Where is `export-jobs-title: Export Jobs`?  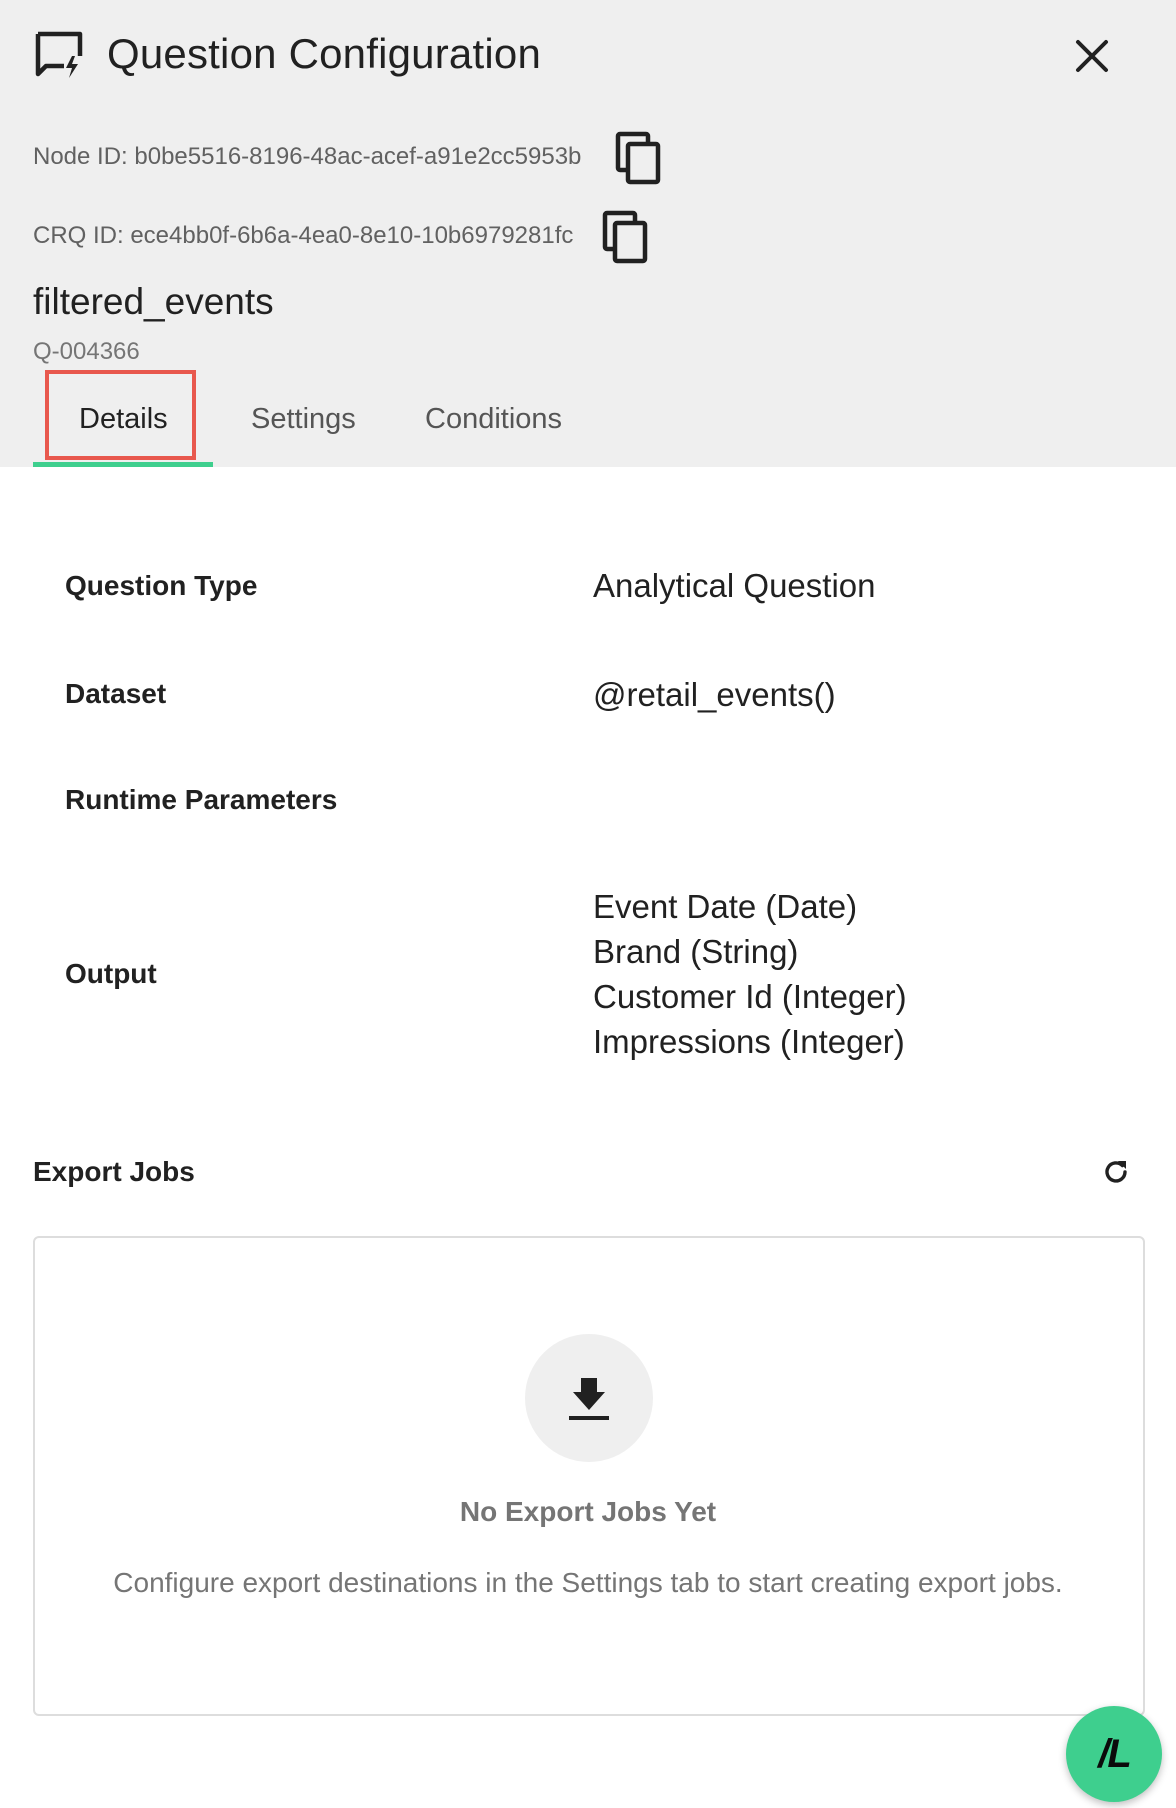
export-jobs-title: Export Jobs is located at coordinates (114, 1171).